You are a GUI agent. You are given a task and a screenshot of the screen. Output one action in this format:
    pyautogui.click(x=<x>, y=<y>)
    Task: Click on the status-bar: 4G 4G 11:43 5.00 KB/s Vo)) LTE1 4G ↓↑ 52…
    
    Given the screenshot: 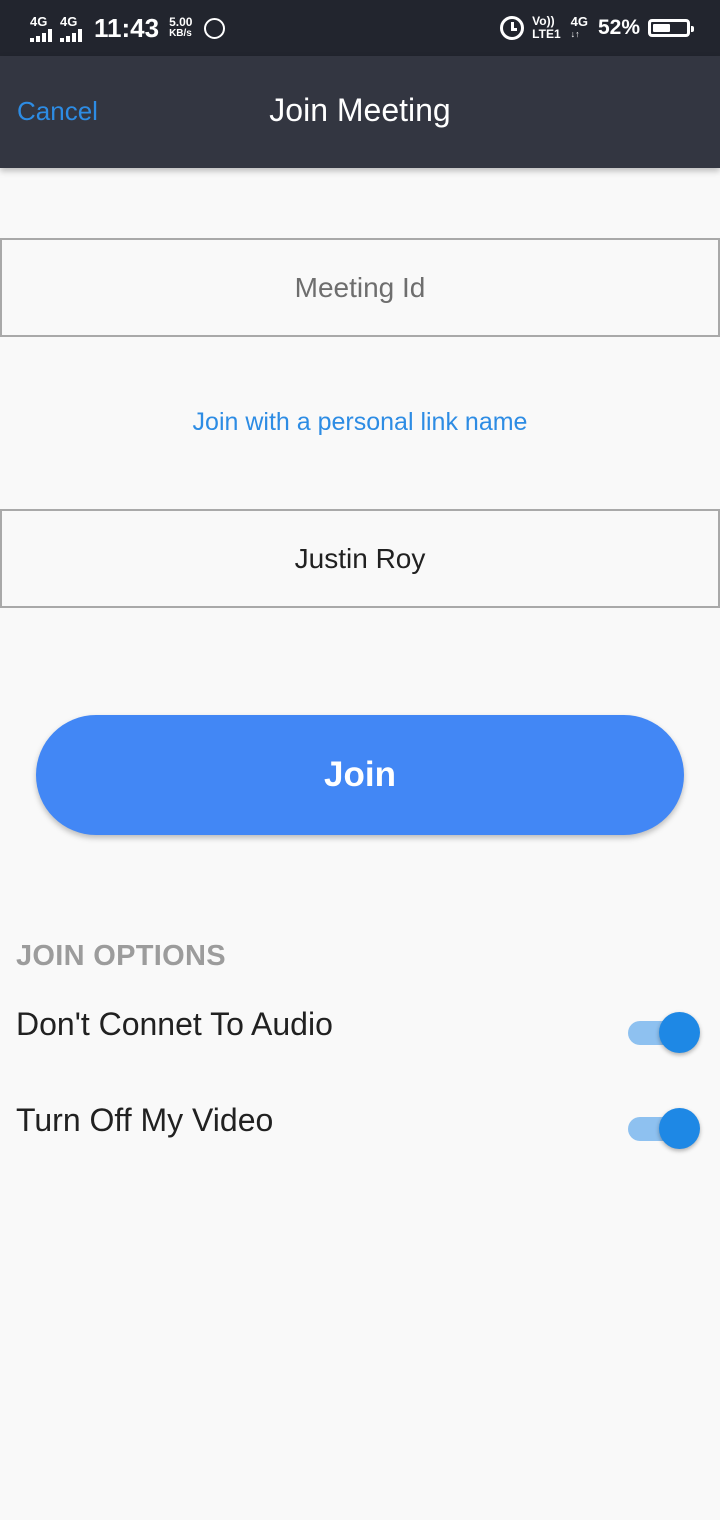 What is the action you would take?
    pyautogui.click(x=360, y=28)
    